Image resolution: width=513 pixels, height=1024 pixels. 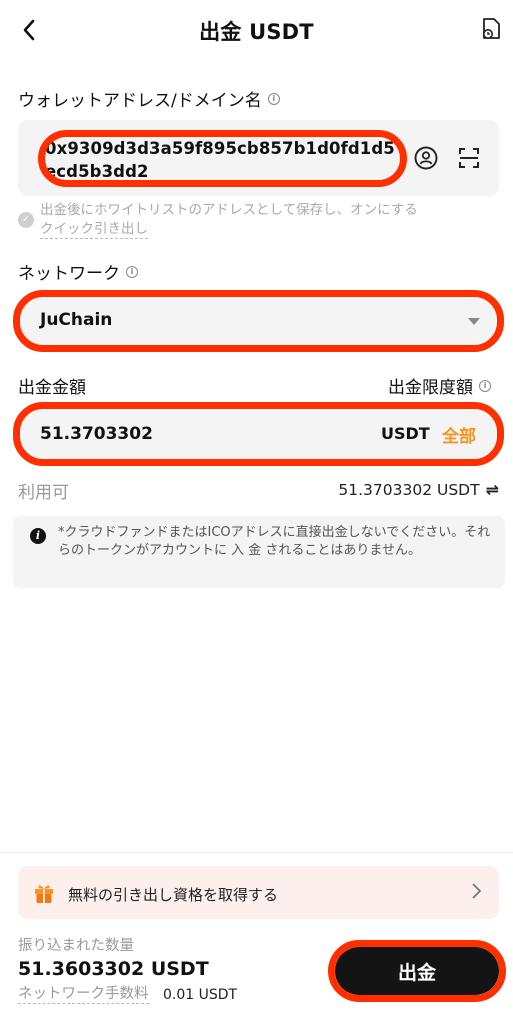 I want to click on whitelist-checkbox: ✓, so click(x=26, y=220).